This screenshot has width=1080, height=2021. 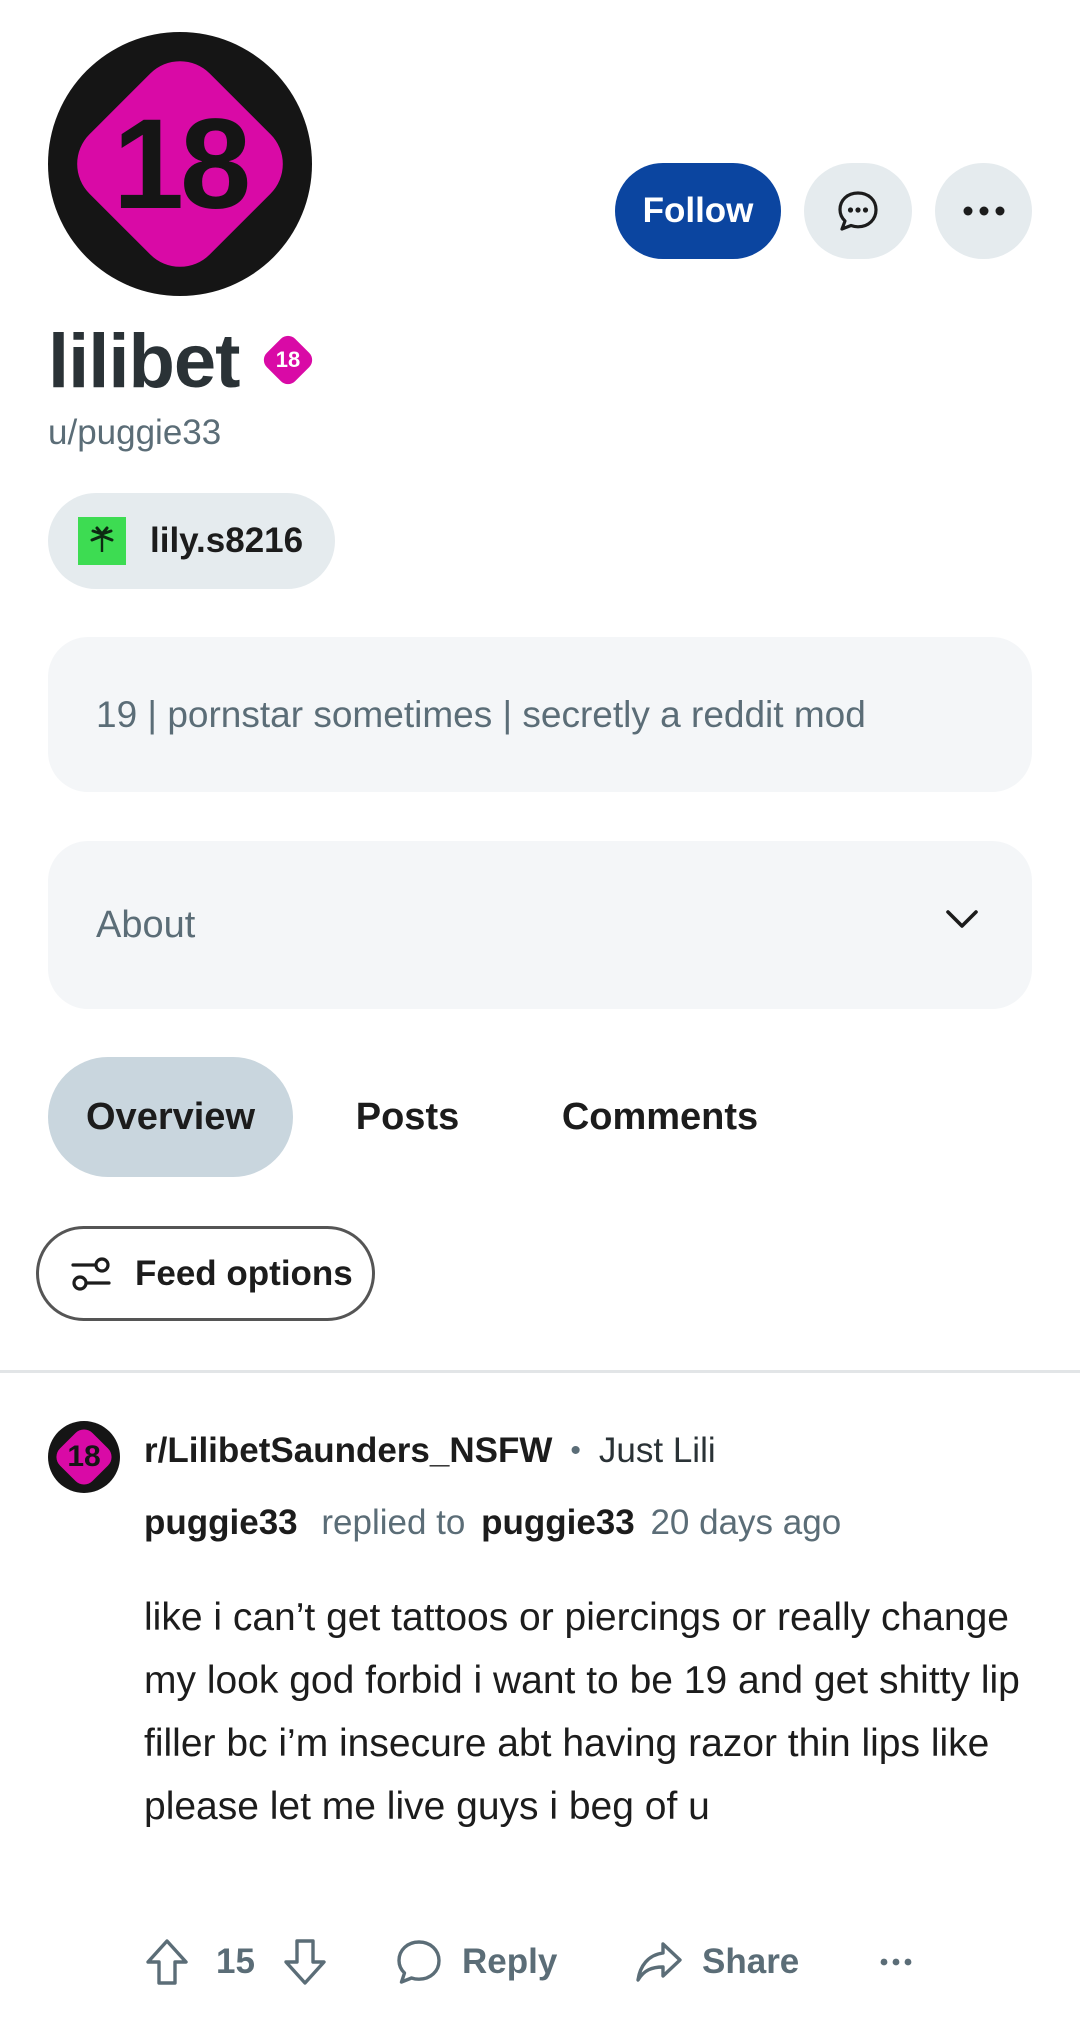 I want to click on replied-to-label: replied to, so click(x=393, y=1522).